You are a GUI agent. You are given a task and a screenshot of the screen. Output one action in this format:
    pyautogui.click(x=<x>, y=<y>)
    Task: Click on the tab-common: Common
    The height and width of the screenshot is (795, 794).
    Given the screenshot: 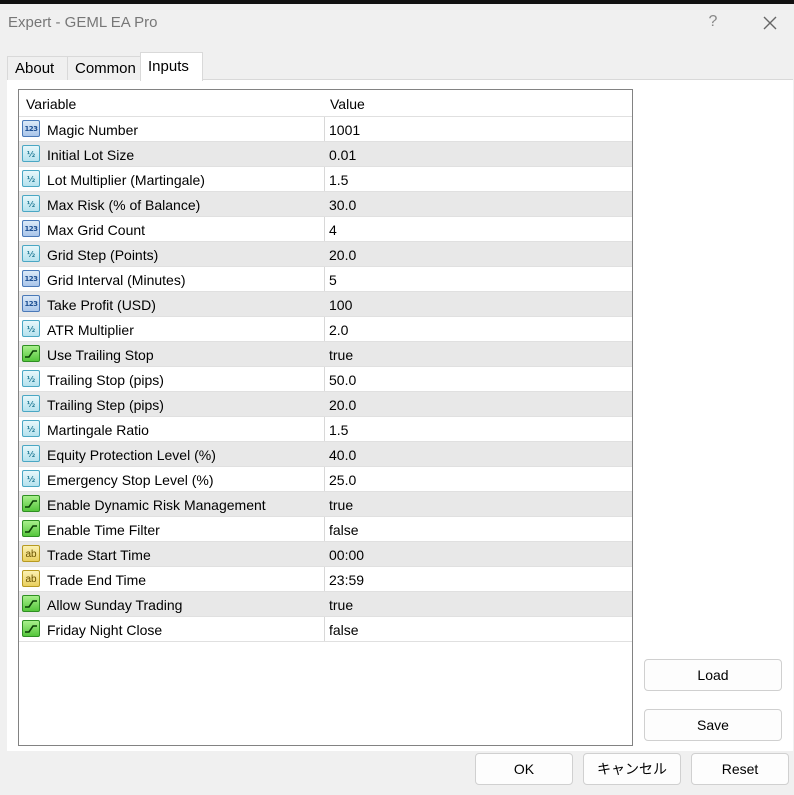 What is the action you would take?
    pyautogui.click(x=104, y=68)
    